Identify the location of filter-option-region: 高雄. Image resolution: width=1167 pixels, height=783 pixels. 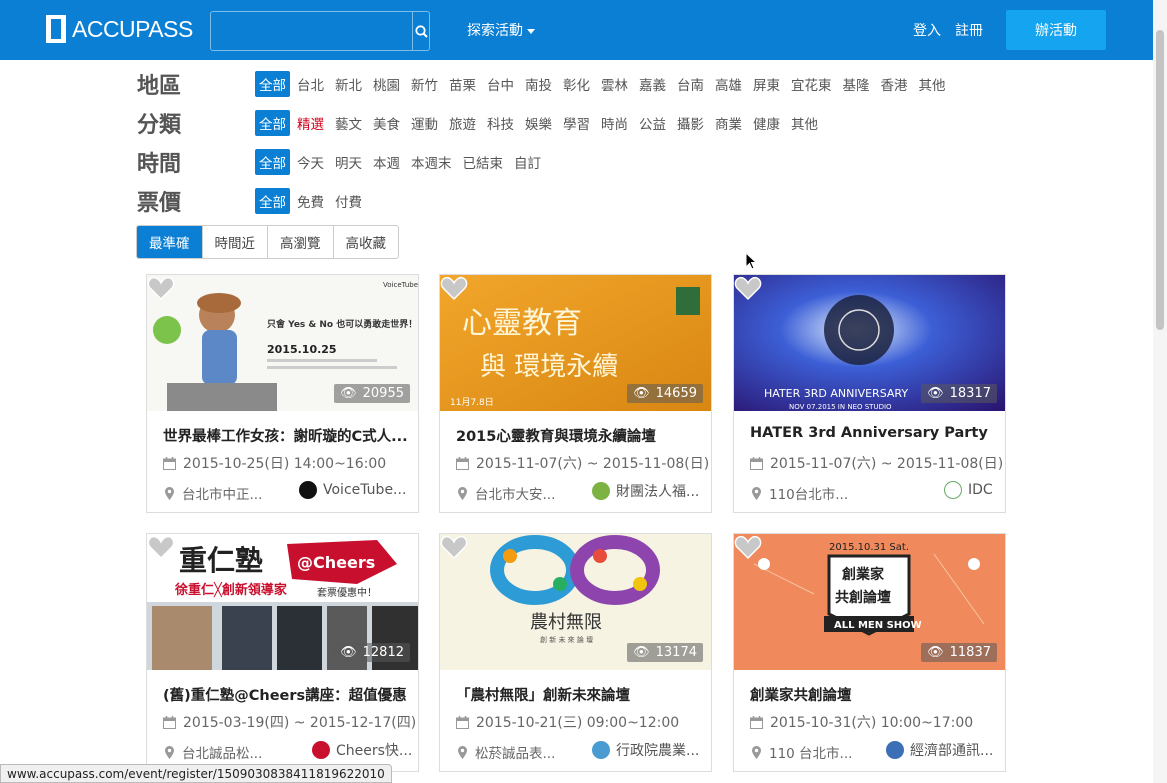
(728, 84).